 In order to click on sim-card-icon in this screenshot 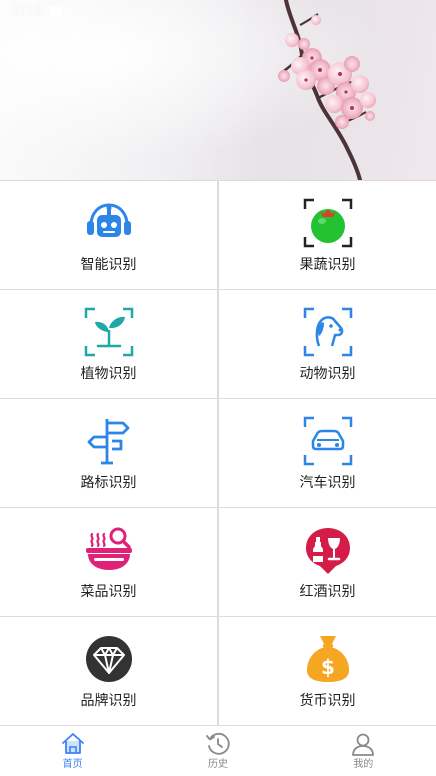, I will do `click(55, 12)`.